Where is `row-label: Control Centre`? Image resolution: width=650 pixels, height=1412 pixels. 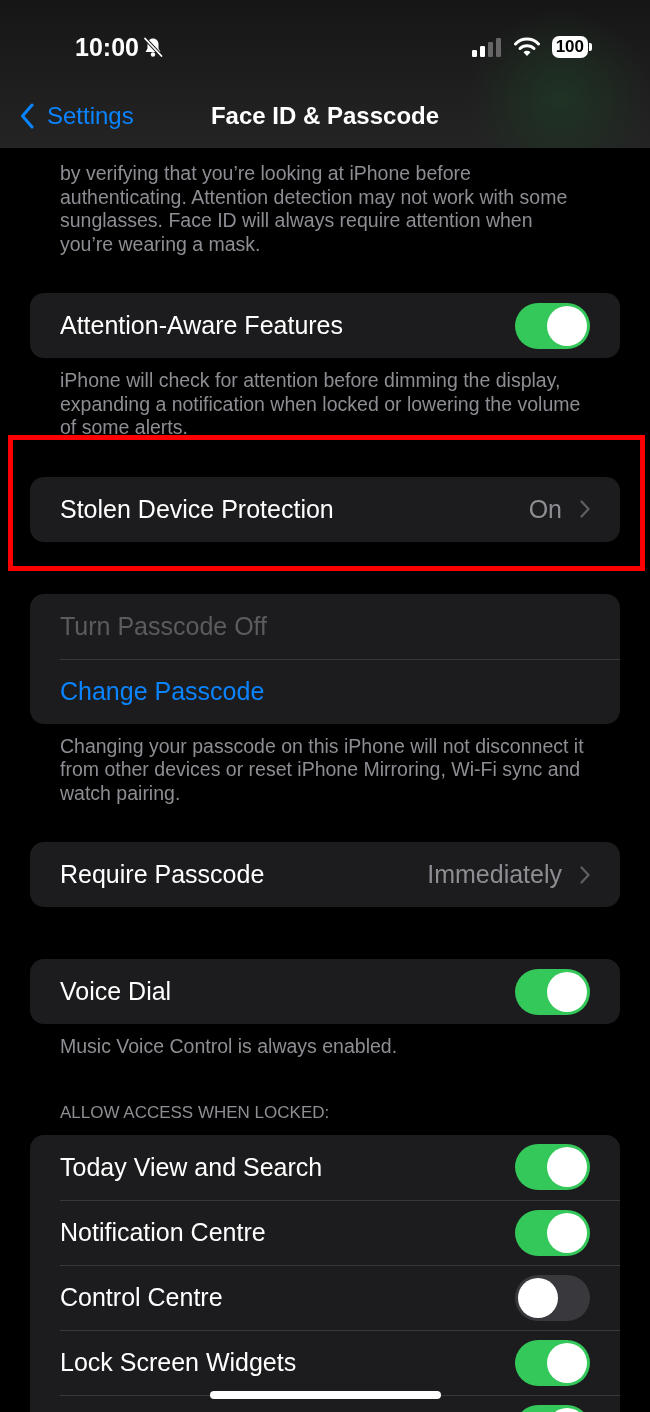
row-label: Control Centre is located at coordinates (142, 1297).